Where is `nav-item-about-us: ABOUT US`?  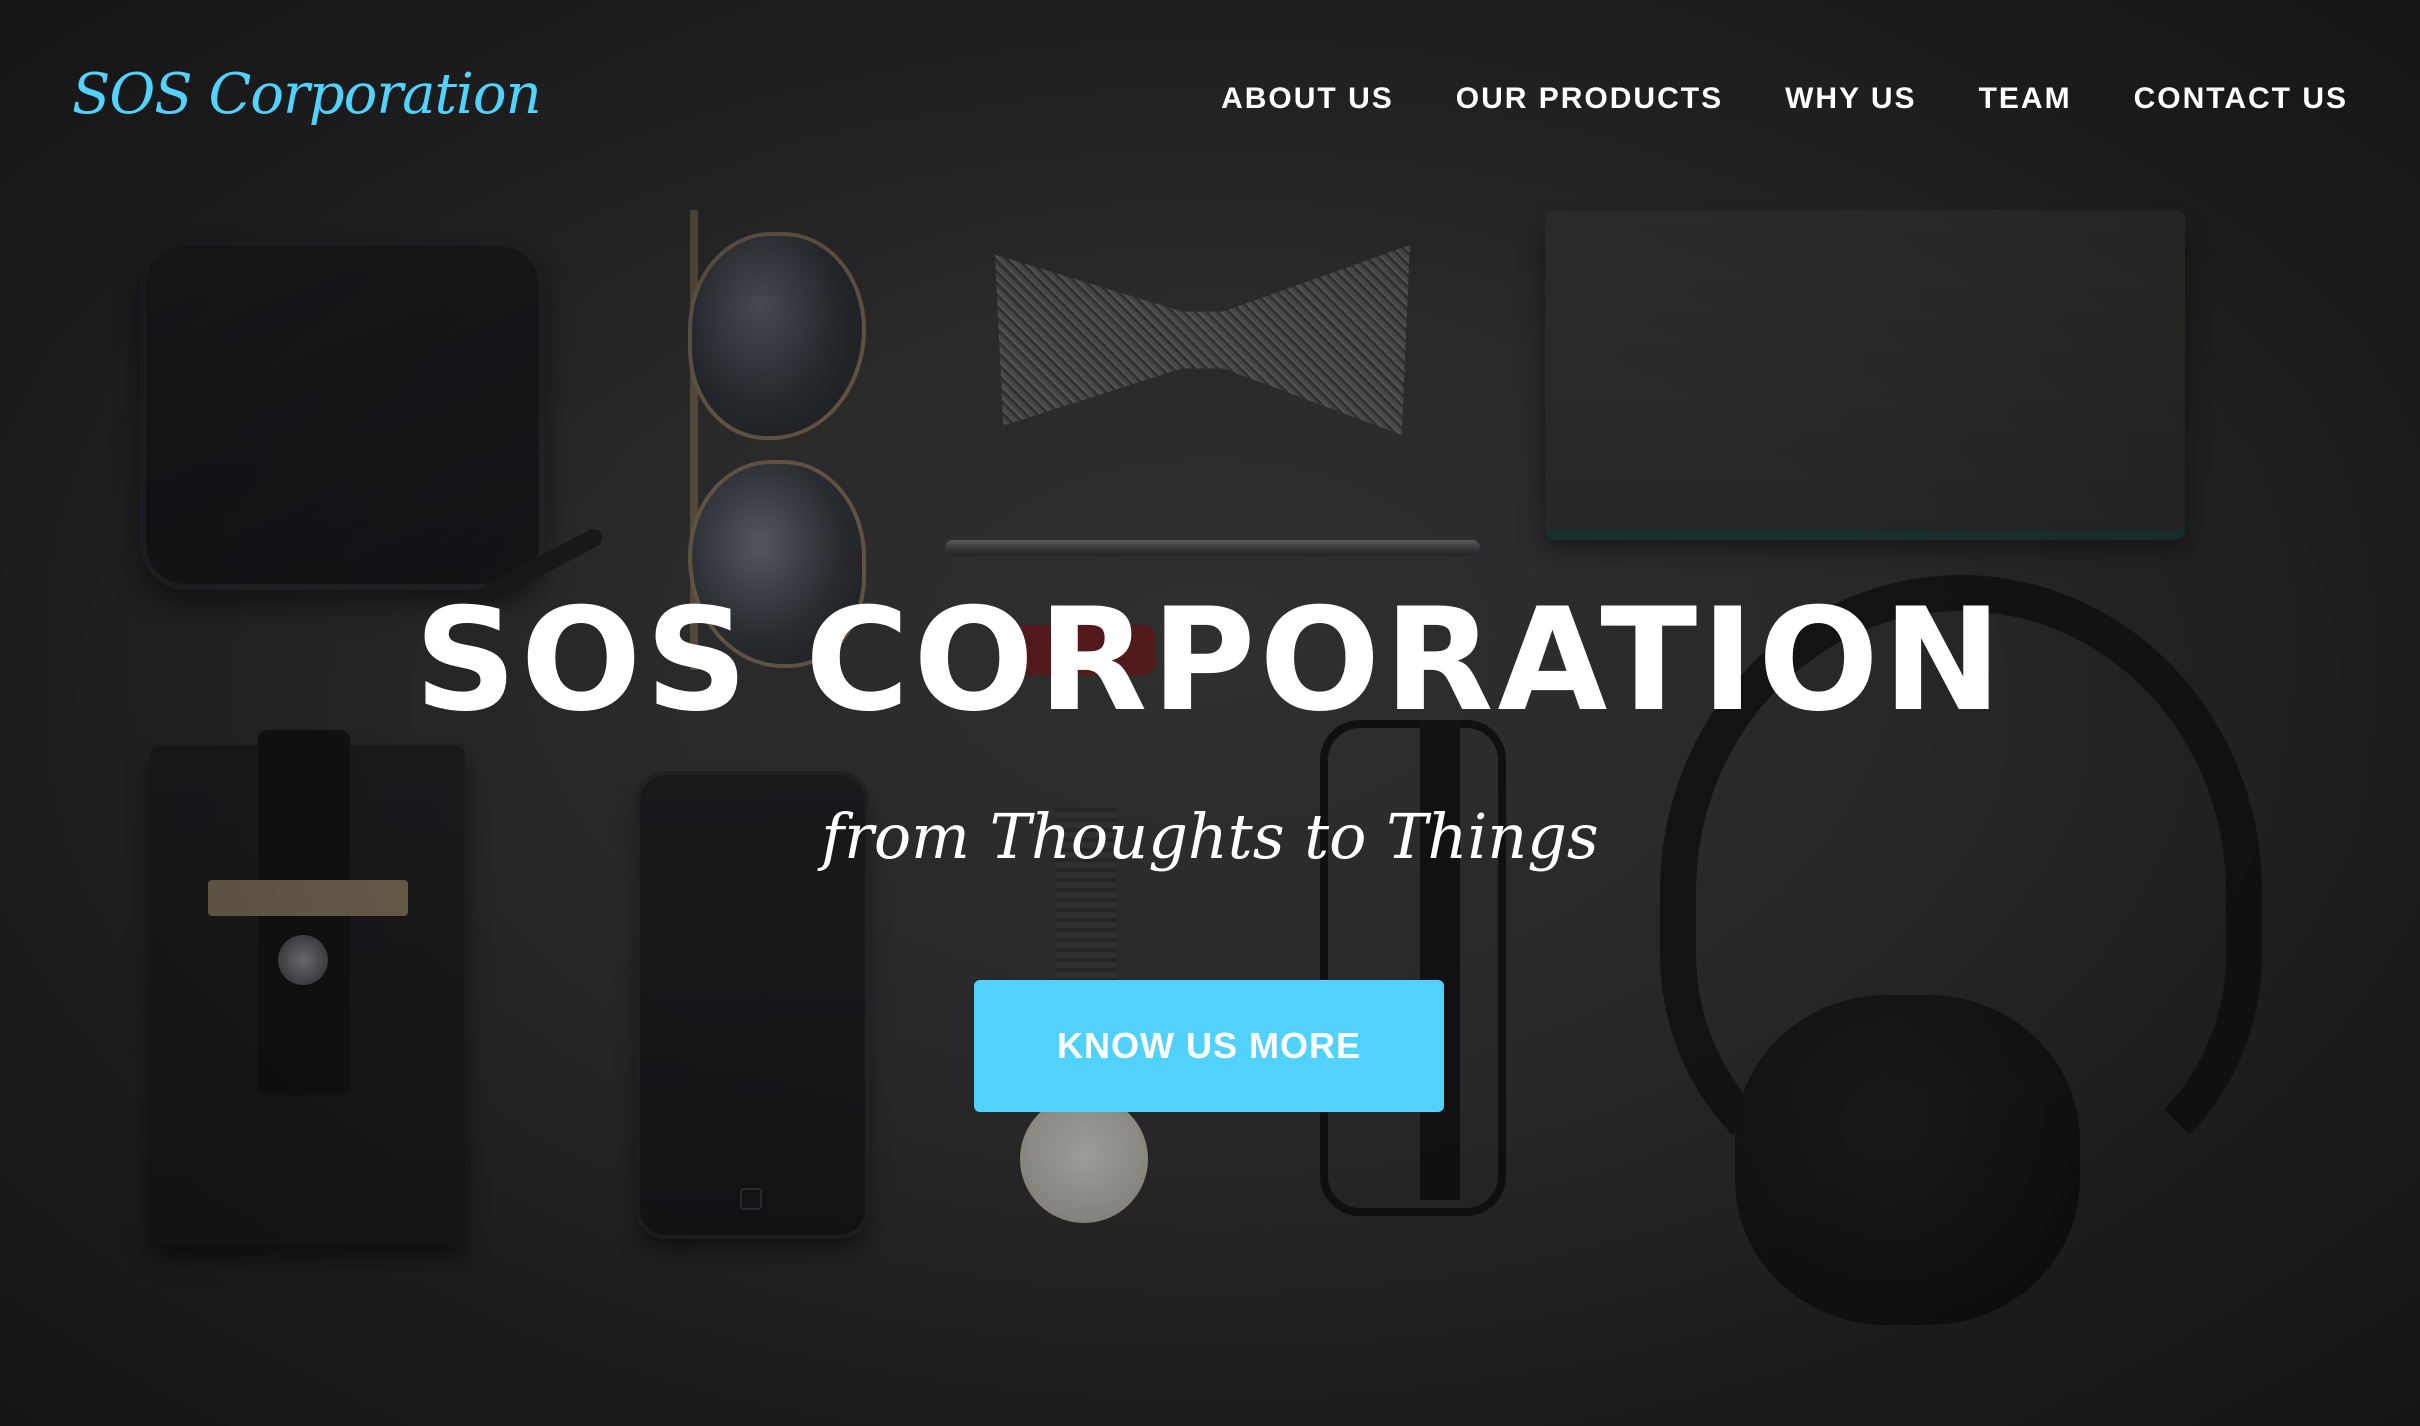
nav-item-about-us: ABOUT US is located at coordinates (1307, 99).